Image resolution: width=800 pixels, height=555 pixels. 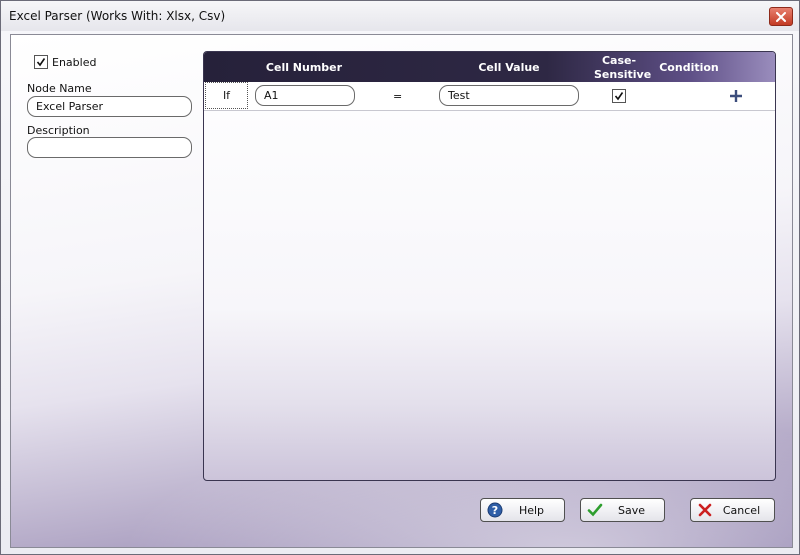 What do you see at coordinates (689, 67) in the screenshot?
I see `header-condition: Condition` at bounding box center [689, 67].